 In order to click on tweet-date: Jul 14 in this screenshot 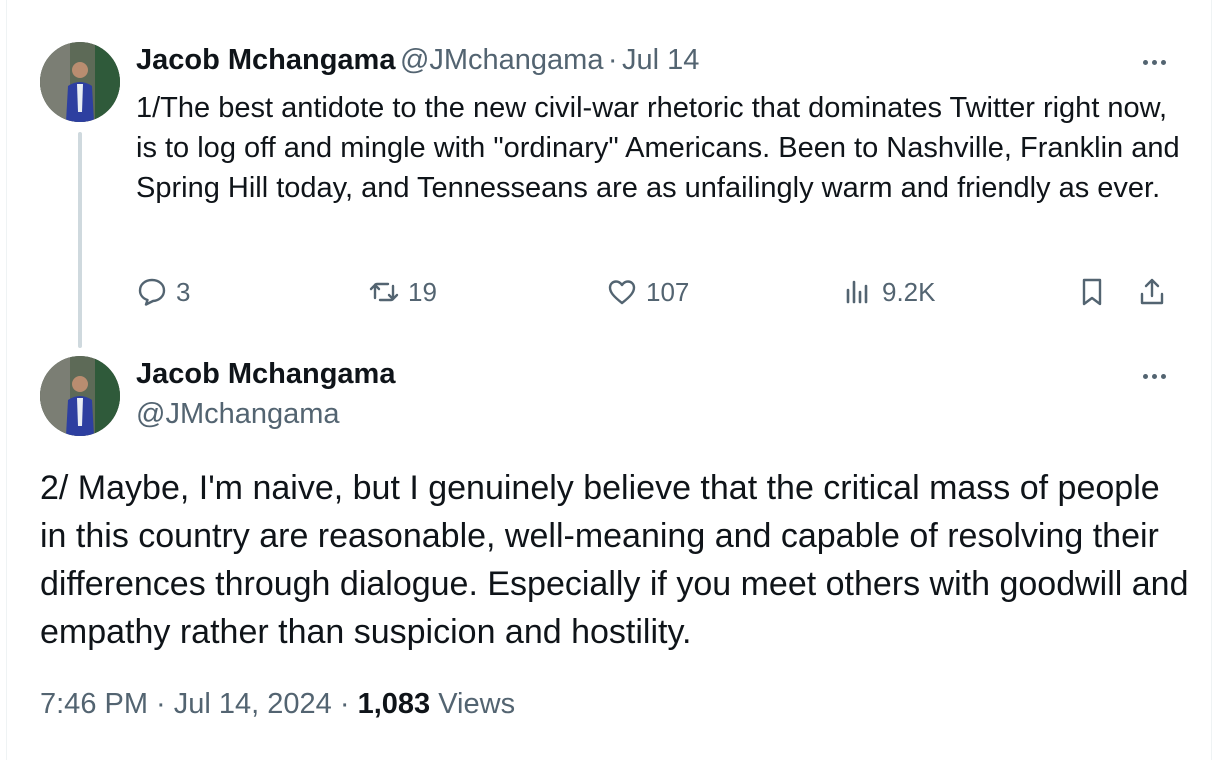, I will do `click(660, 60)`.